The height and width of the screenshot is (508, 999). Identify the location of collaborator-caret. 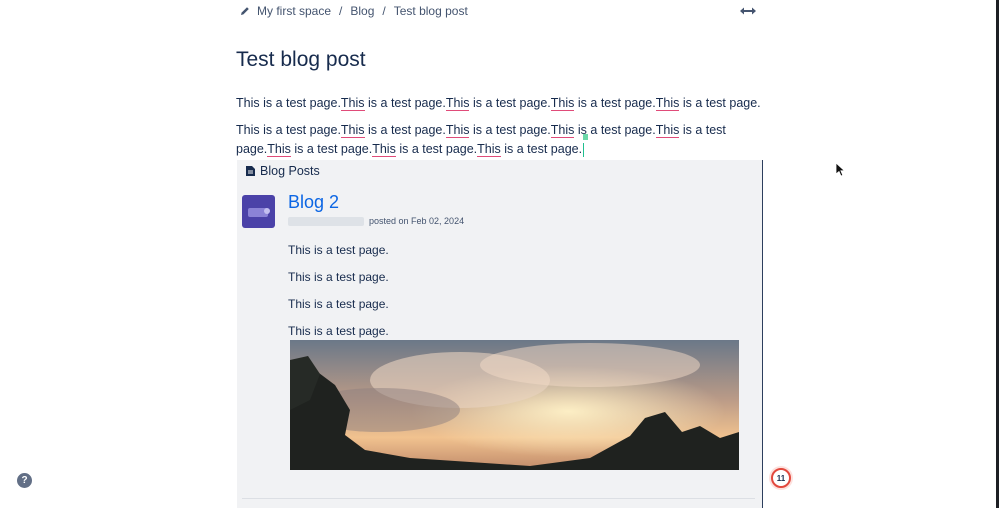
(584, 149).